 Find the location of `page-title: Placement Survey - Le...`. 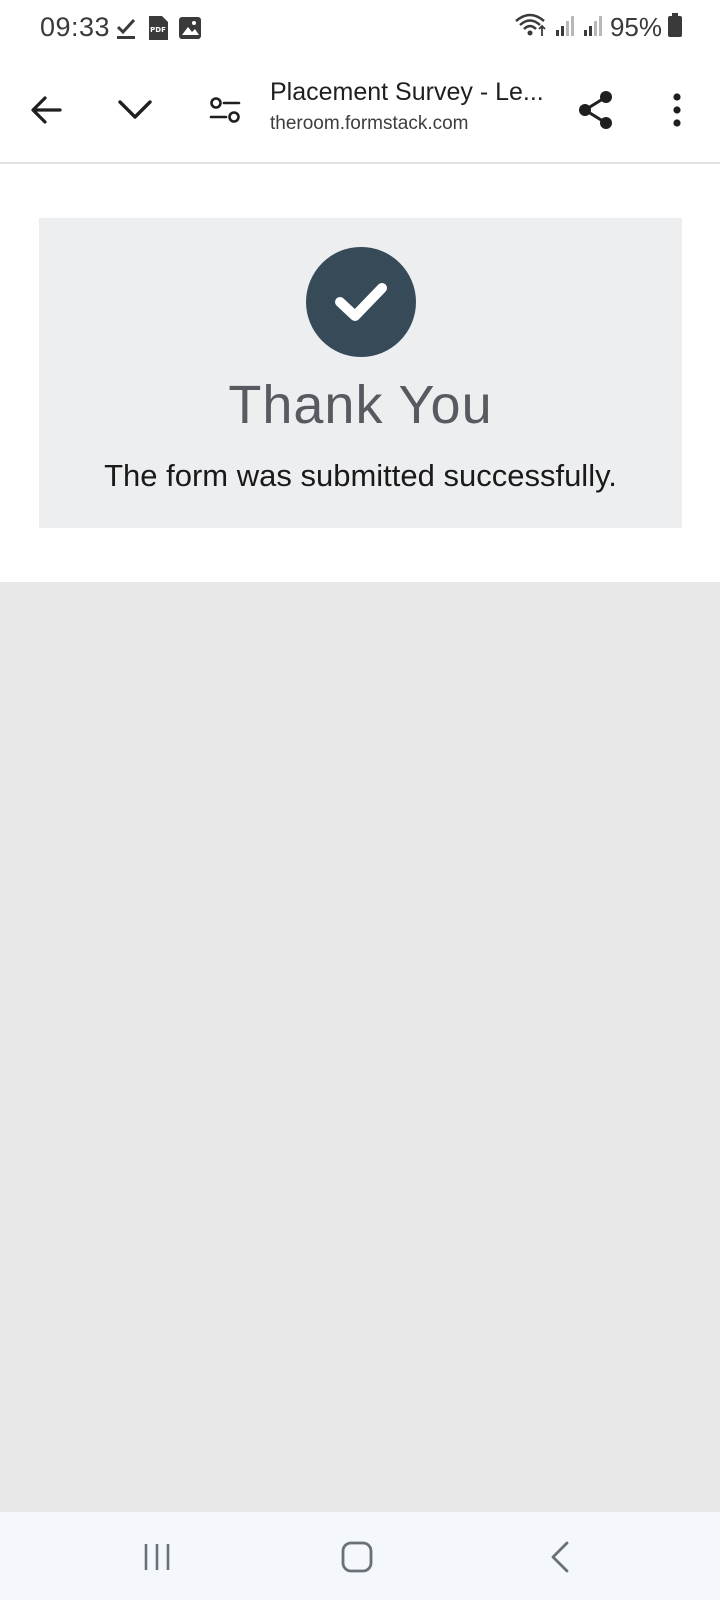

page-title: Placement Survey - Le... is located at coordinates (407, 92).